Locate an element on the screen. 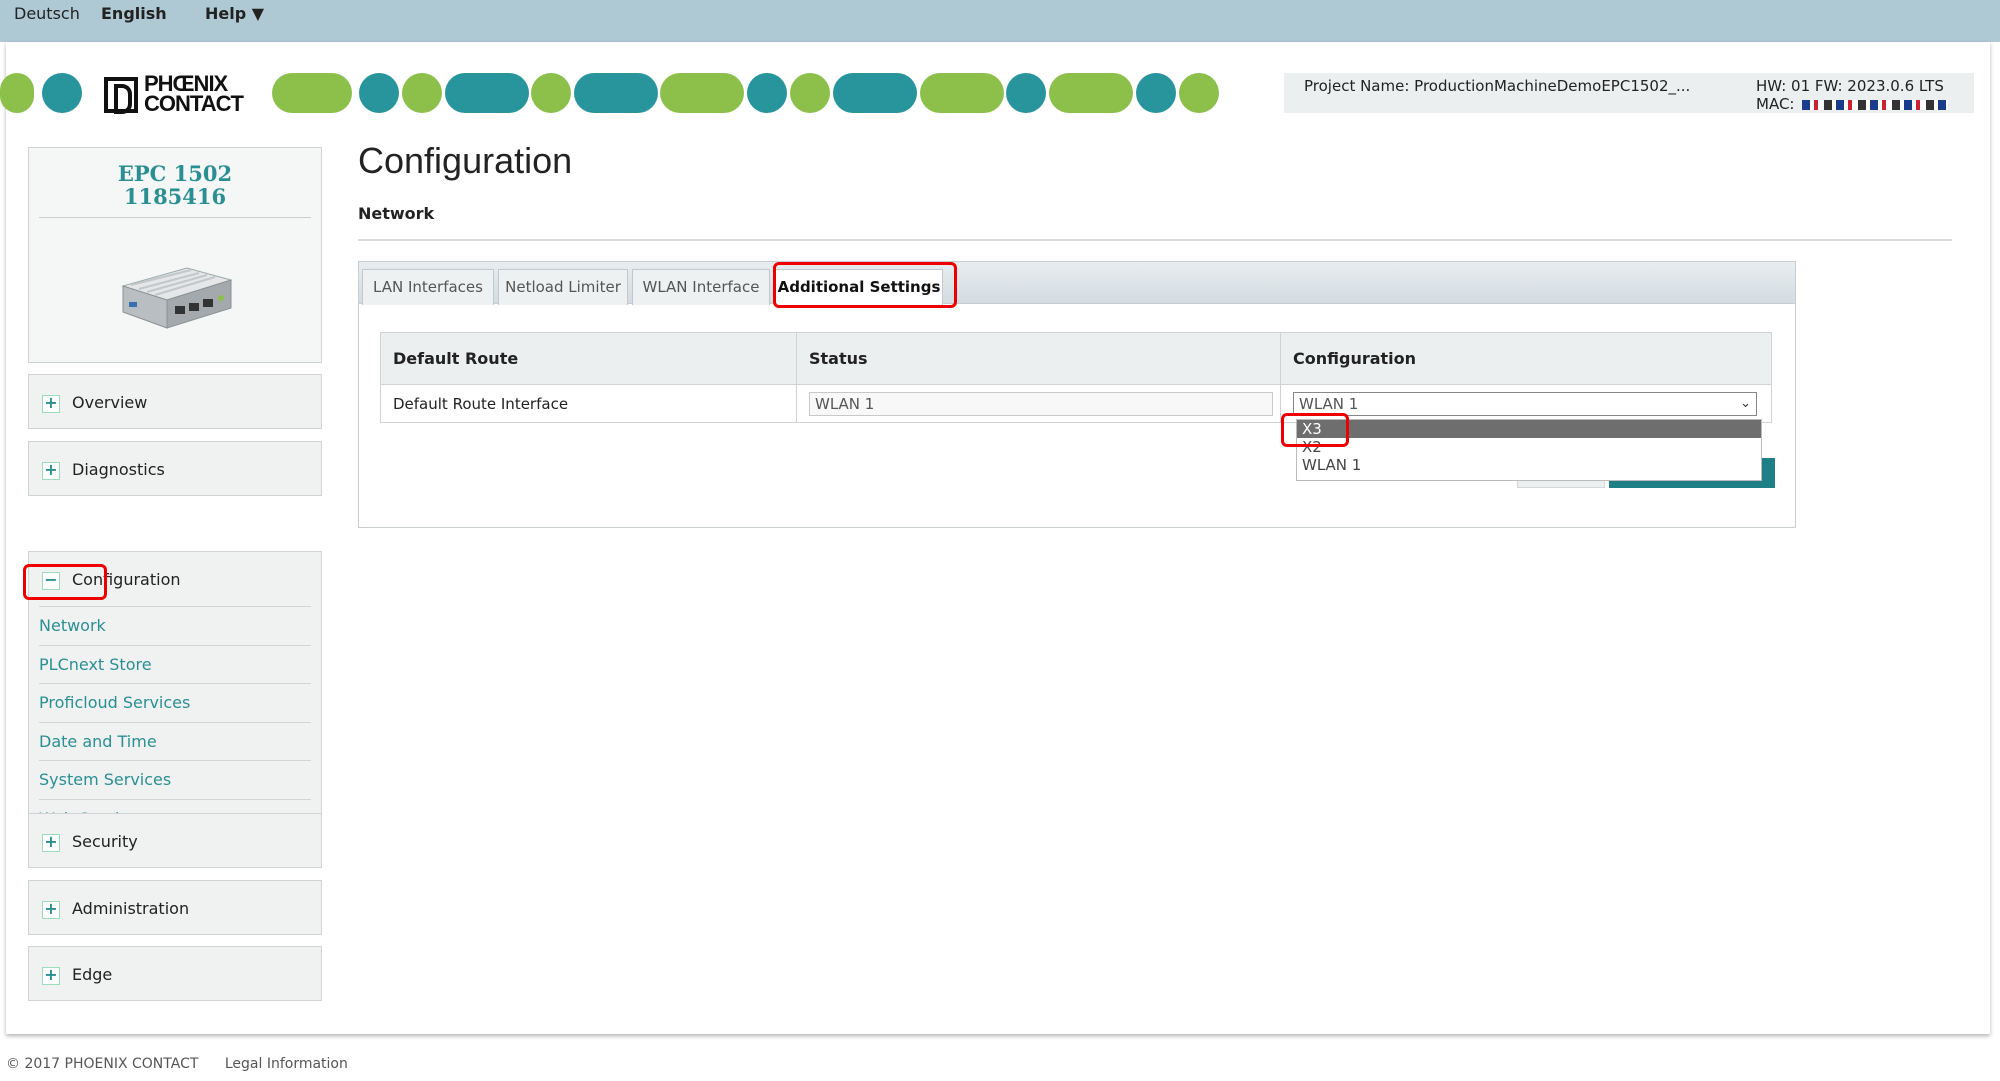  logo-wordmark: PHŒNIX CONTACT is located at coordinates (194, 93).